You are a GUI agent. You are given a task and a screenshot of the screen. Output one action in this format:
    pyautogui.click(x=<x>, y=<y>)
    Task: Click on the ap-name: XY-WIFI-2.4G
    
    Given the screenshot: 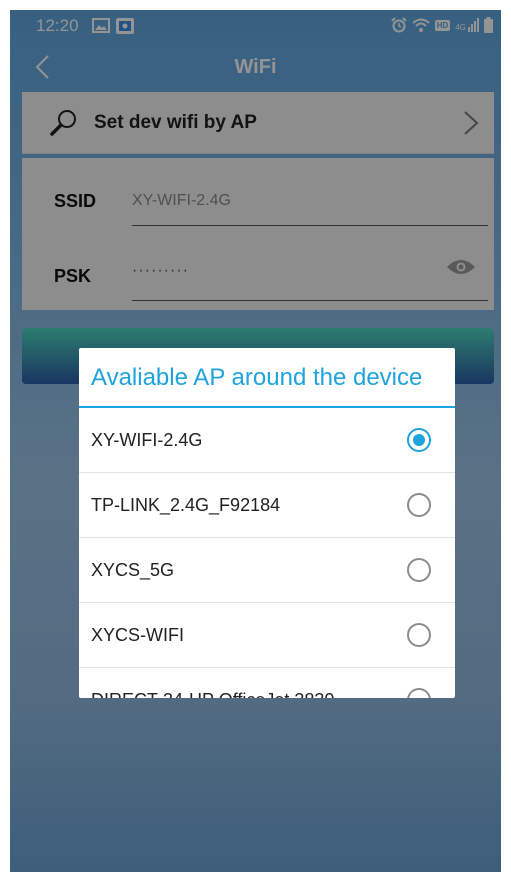 What is the action you would take?
    pyautogui.click(x=147, y=440)
    